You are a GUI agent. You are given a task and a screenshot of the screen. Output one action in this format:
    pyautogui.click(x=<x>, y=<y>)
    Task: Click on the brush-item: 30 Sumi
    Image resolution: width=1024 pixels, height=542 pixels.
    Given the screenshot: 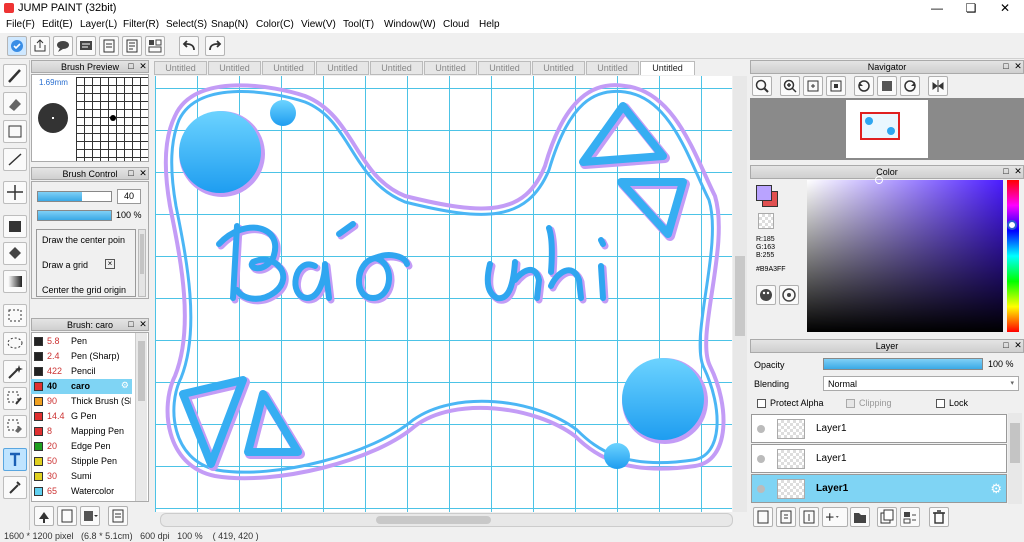 What is the action you would take?
    pyautogui.click(x=81, y=476)
    